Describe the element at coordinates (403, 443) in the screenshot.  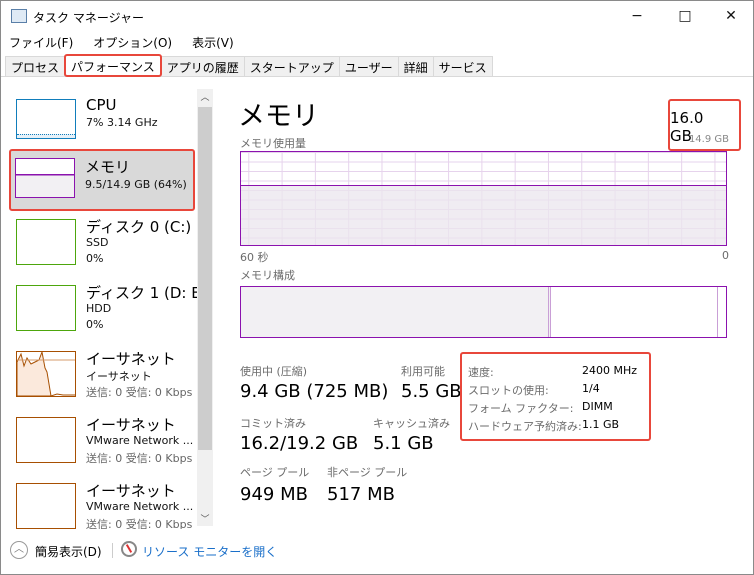
I see `cached-value: 5.1 GB` at that location.